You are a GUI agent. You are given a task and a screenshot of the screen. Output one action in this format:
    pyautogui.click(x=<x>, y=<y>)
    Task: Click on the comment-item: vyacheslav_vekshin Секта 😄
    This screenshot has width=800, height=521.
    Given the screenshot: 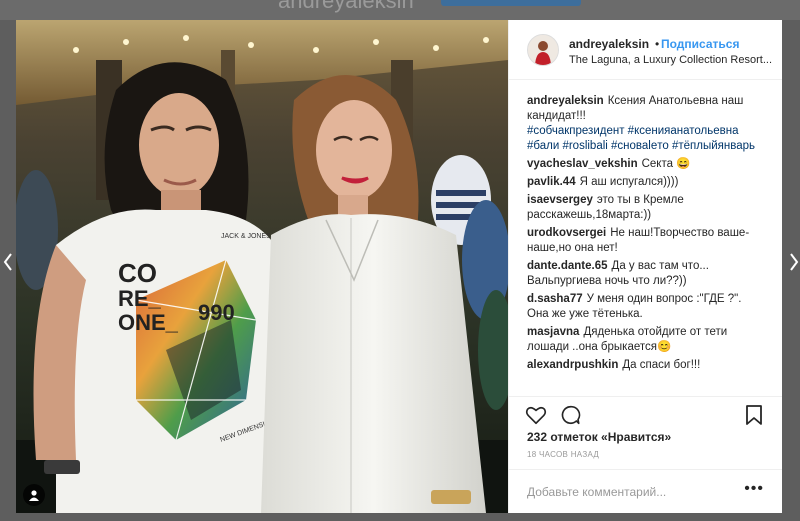 What is the action you would take?
    pyautogui.click(x=646, y=164)
    